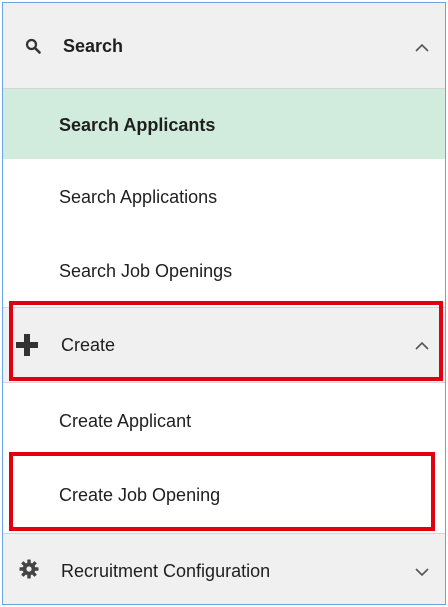 The height and width of the screenshot is (607, 448). Describe the element at coordinates (166, 571) in the screenshot. I see `section-label-recruitment-configuration: Recruitment Configuration` at that location.